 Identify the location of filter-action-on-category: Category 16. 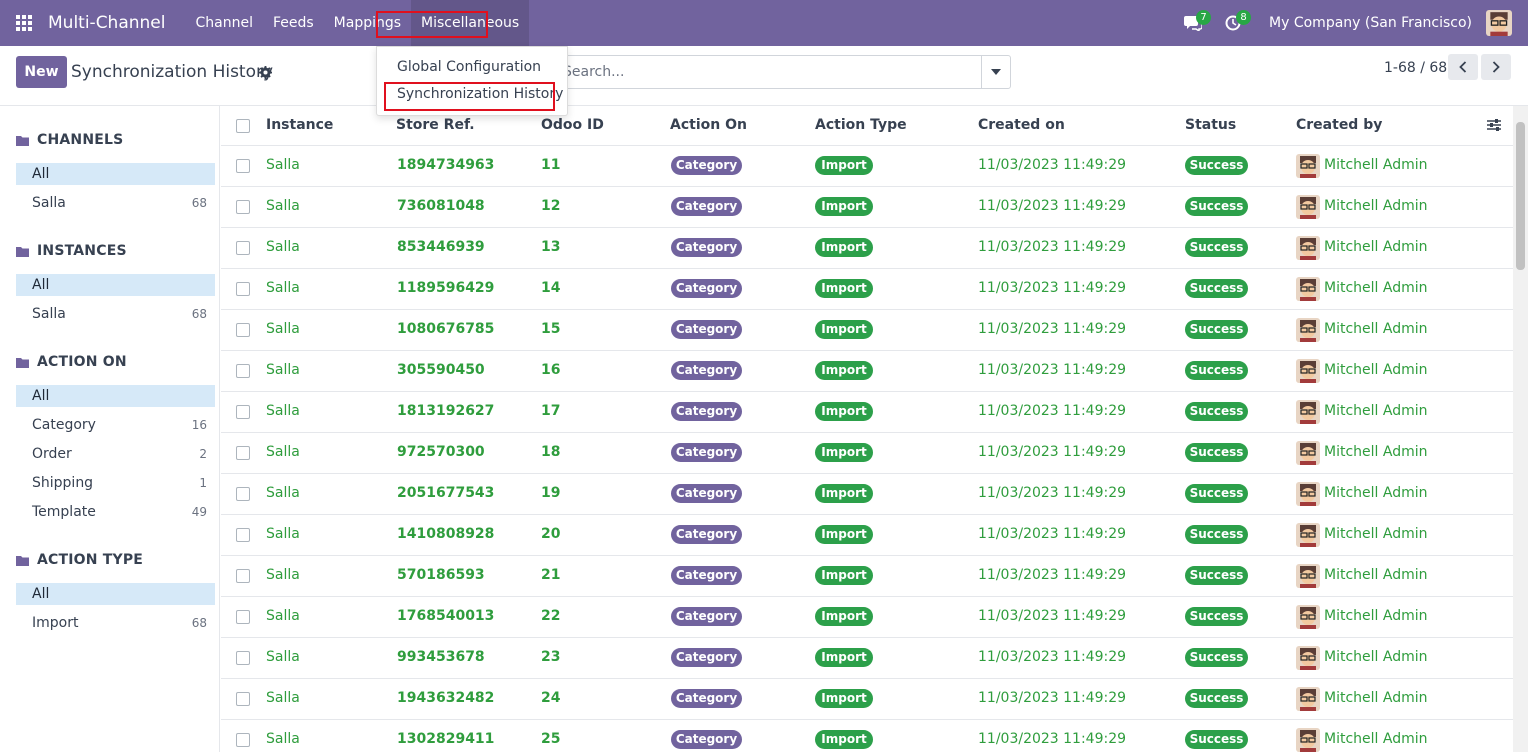
(115, 425).